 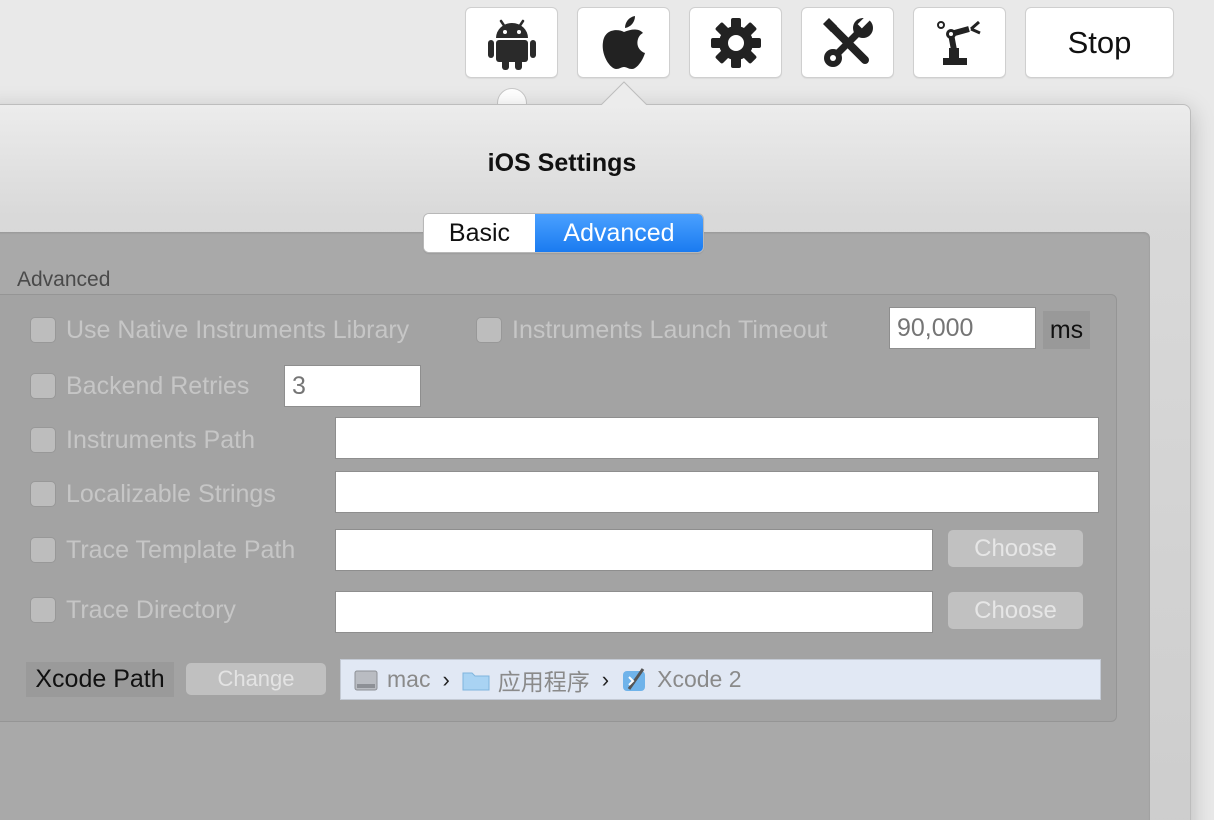 What do you see at coordinates (962, 328) in the screenshot?
I see `instruments-launch-timeout-input` at bounding box center [962, 328].